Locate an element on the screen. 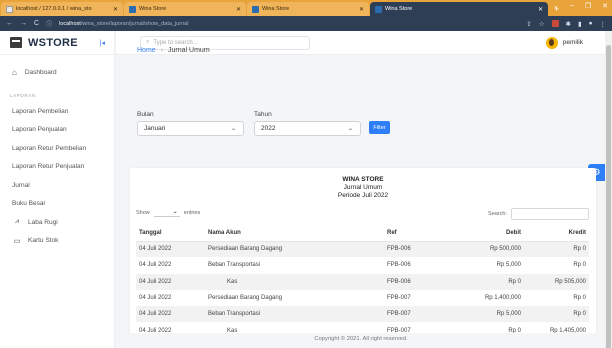 This screenshot has width=612, height=348. cell-ref: FPB-007 is located at coordinates (419, 314).